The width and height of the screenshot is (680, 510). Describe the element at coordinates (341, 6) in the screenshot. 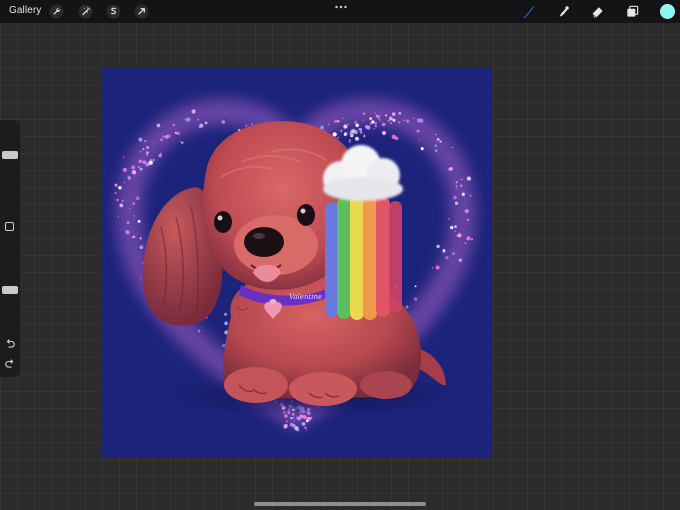

I see `more-options-icon` at that location.